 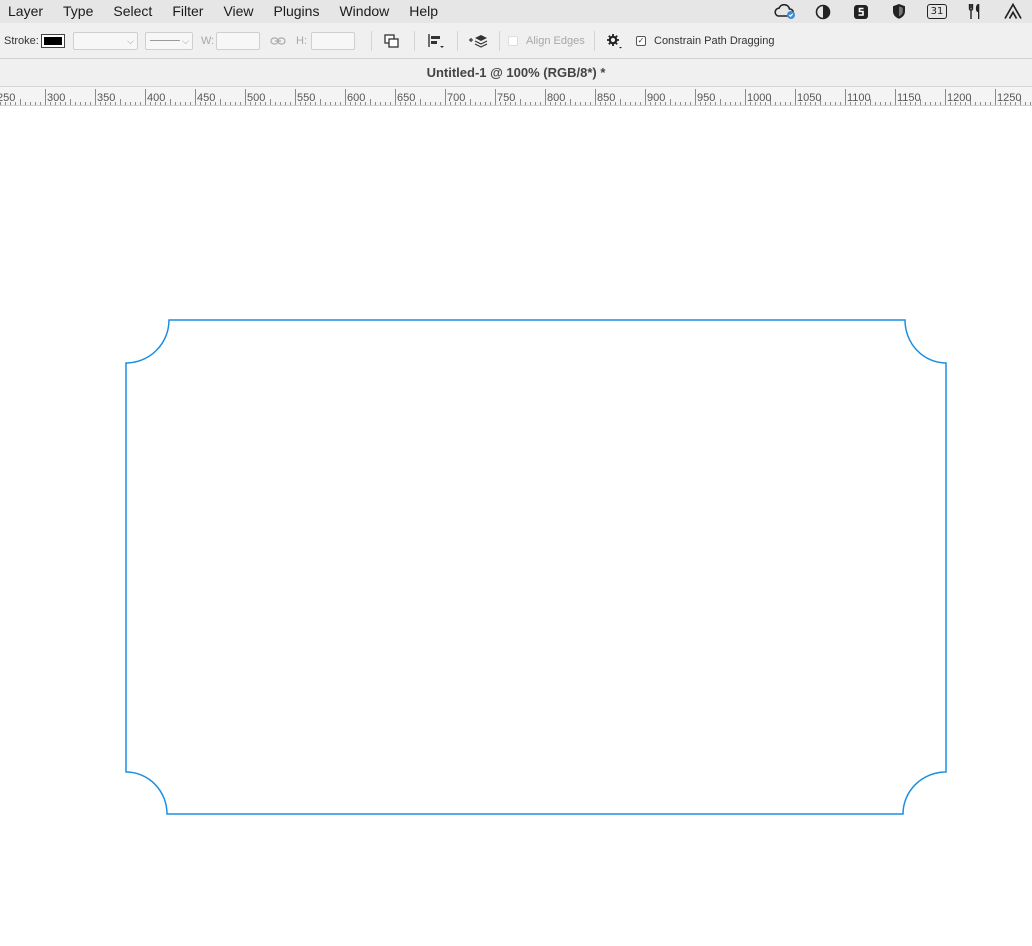 I want to click on menu-plugins: Plugins, so click(x=297, y=11).